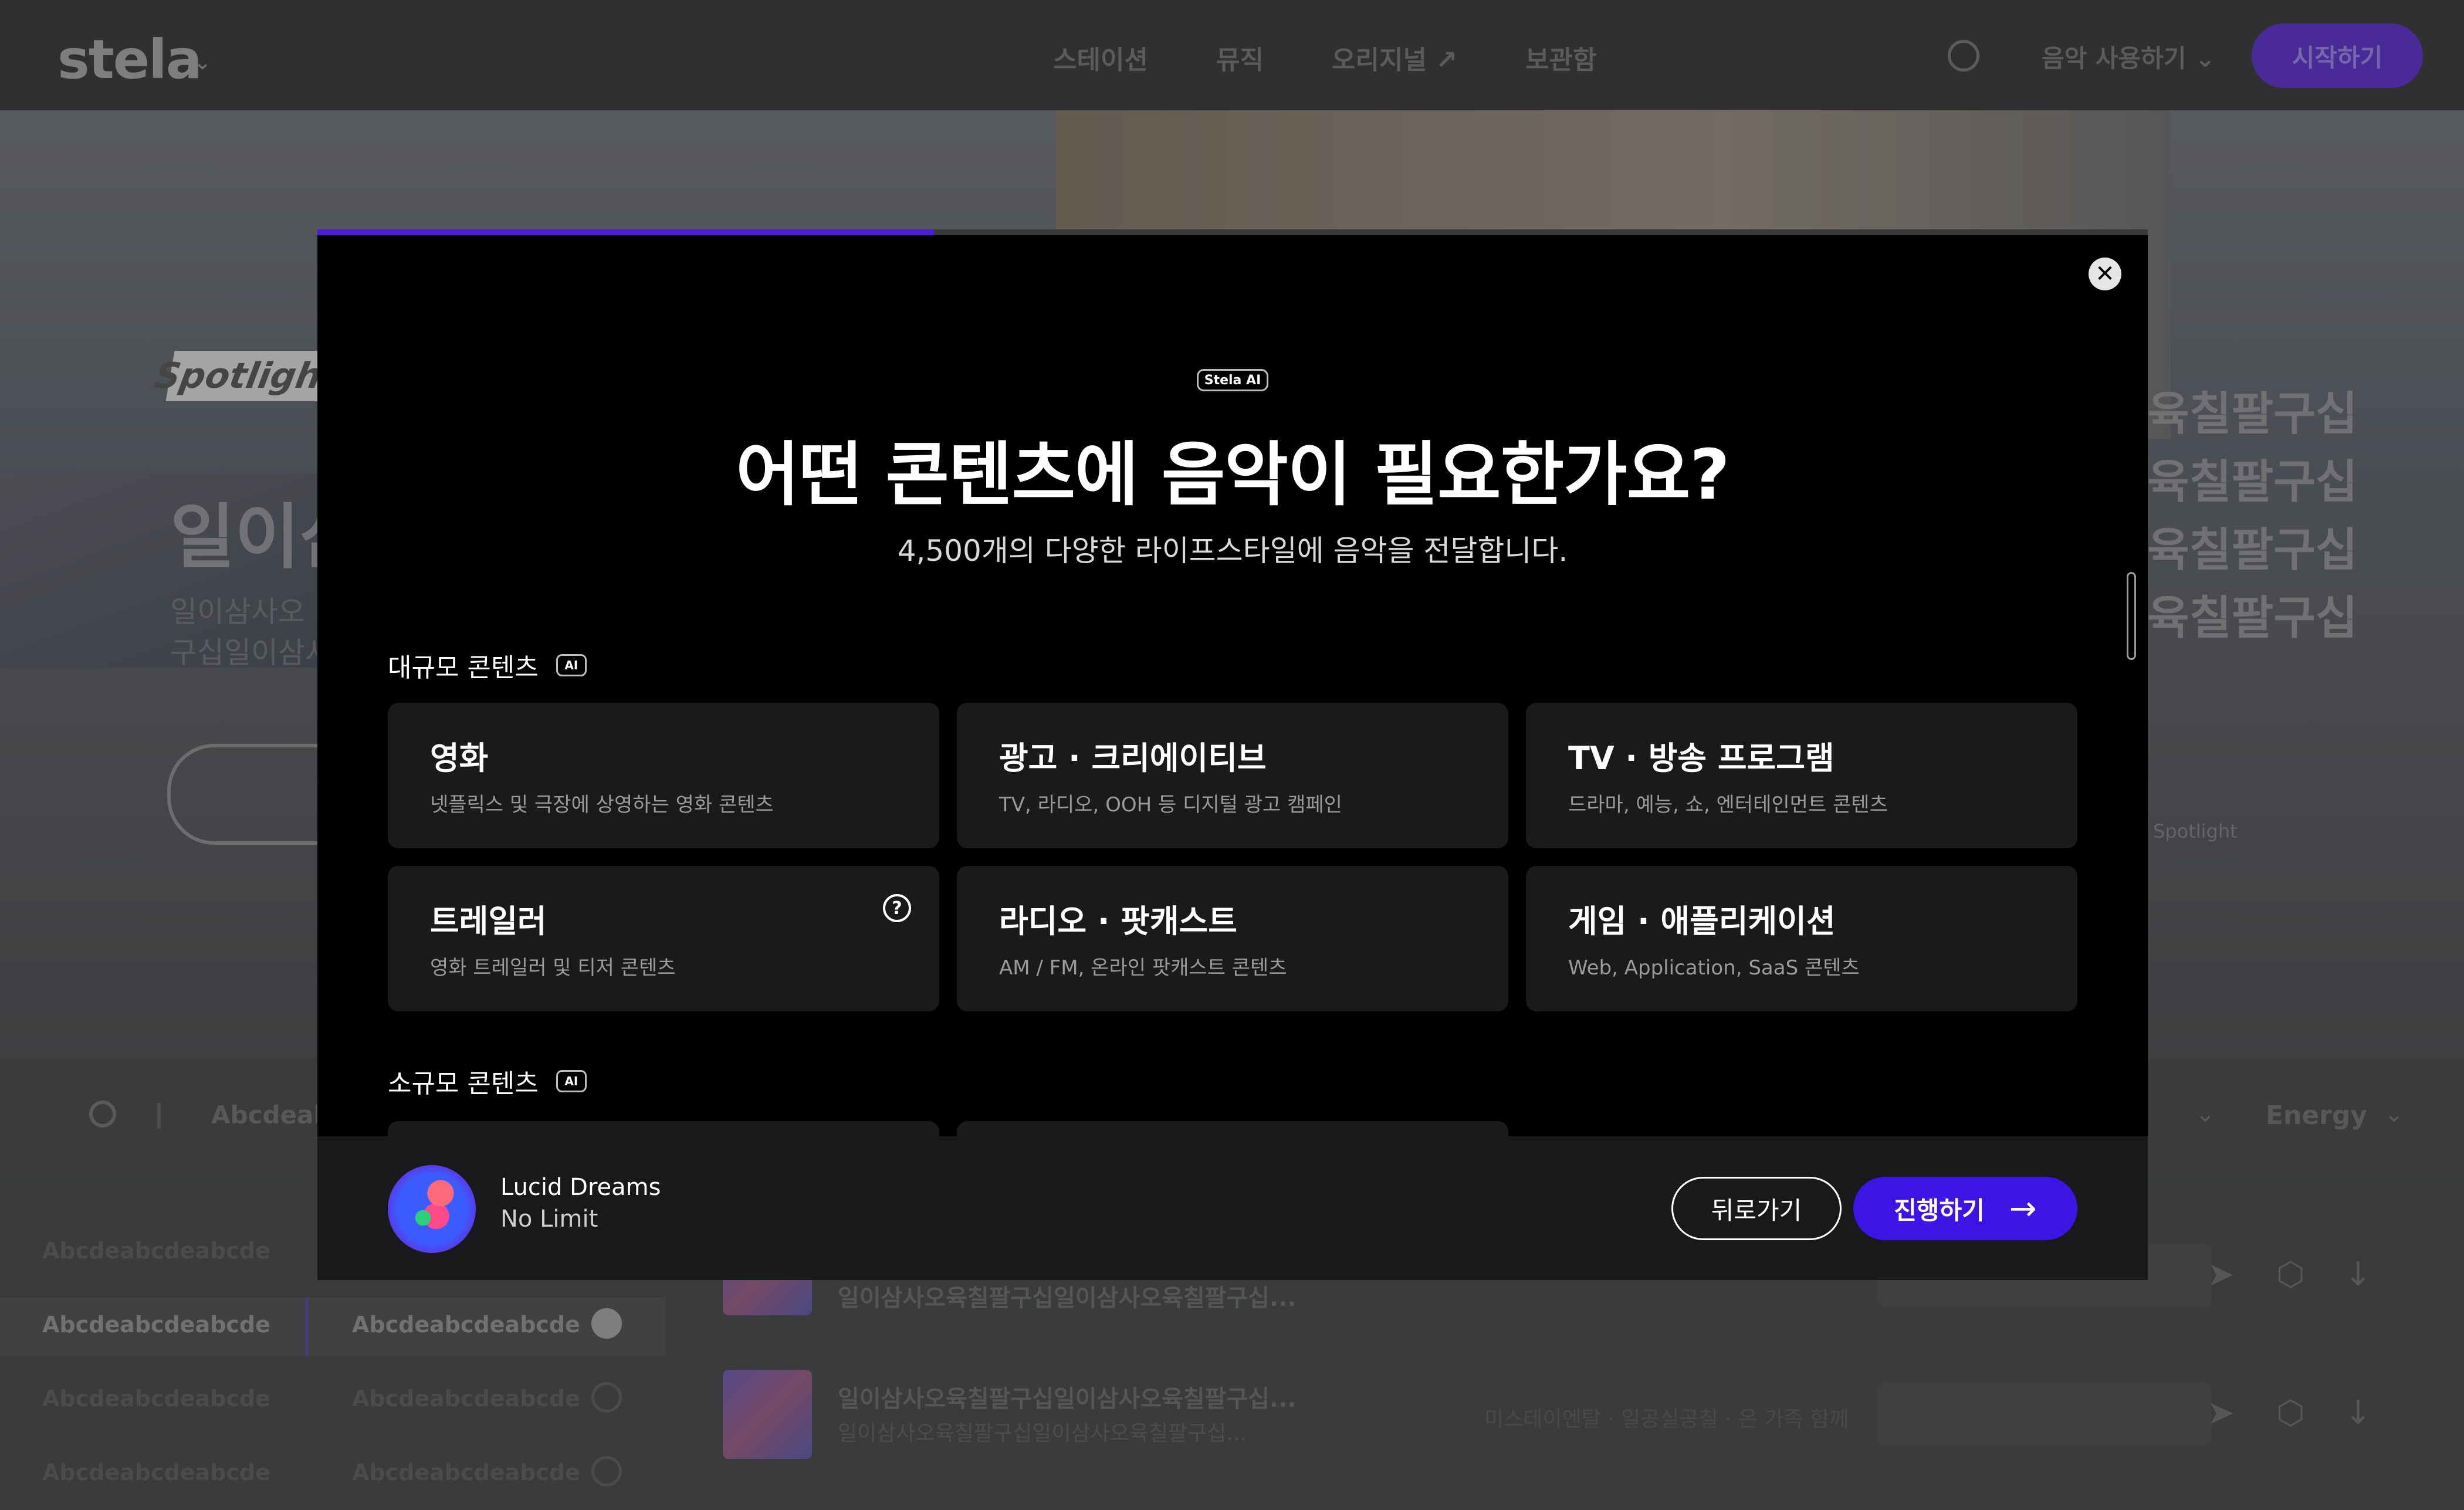  I want to click on close-icon: ✕, so click(2105, 274).